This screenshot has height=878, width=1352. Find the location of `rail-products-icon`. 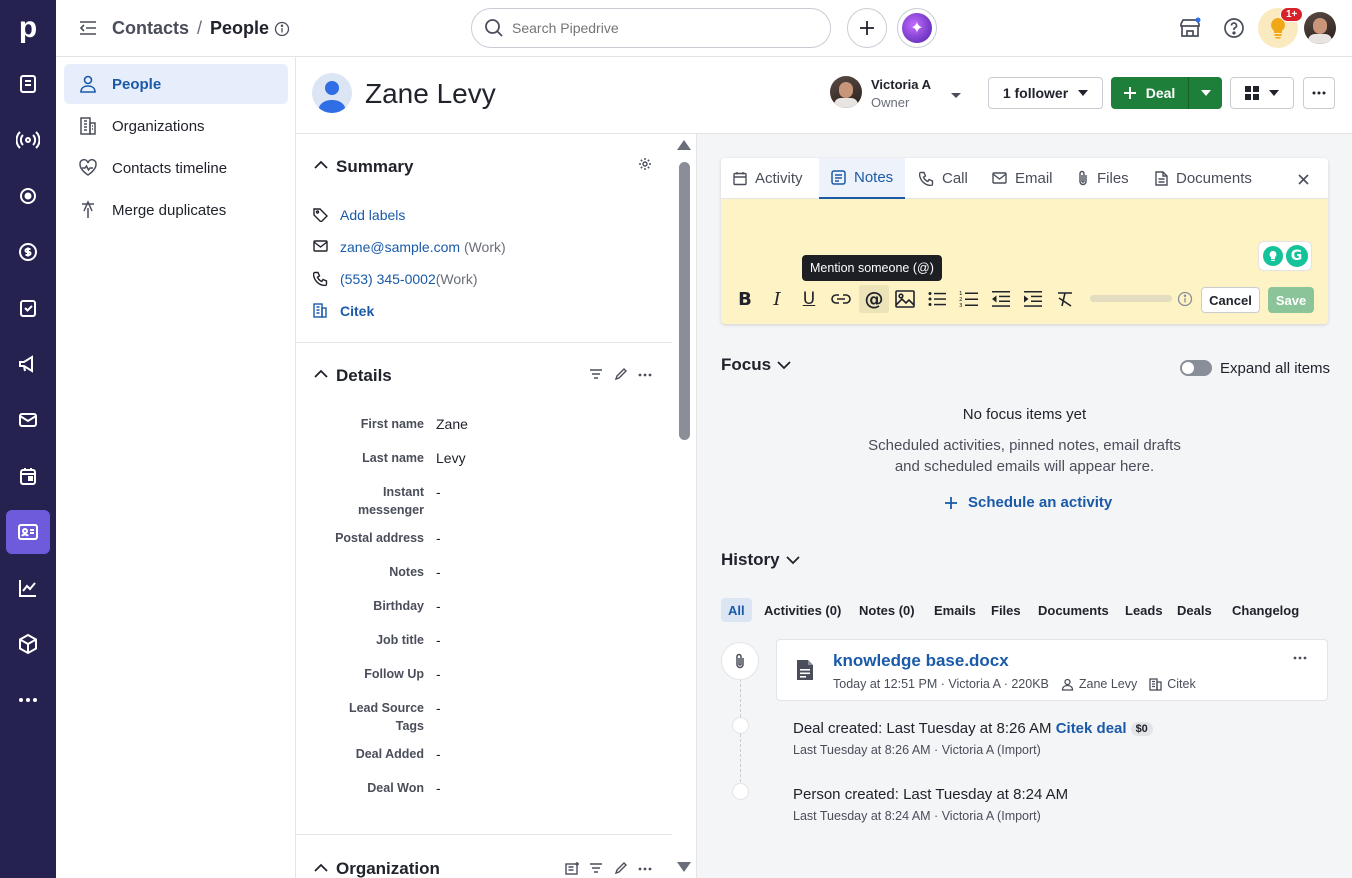

rail-products-icon is located at coordinates (28, 644).